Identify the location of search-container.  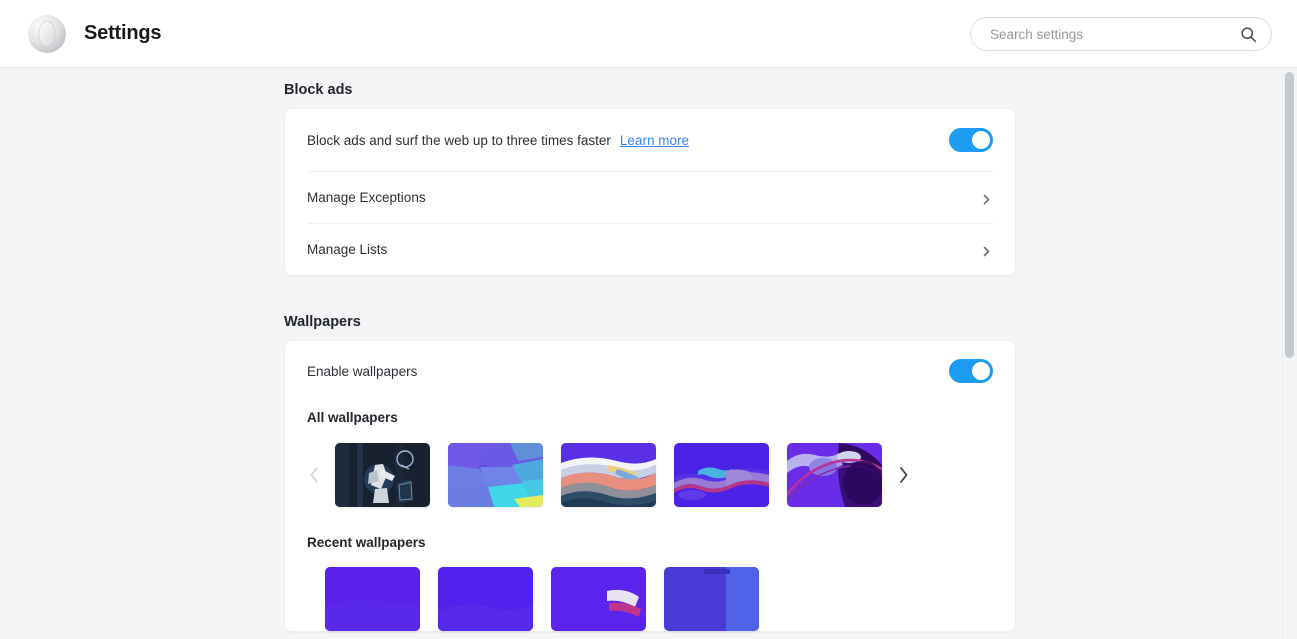
(1121, 34).